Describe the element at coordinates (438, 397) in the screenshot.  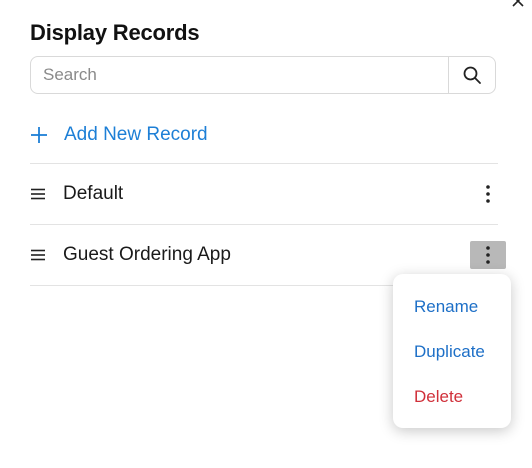
I see `delete-menu-item: Delete` at that location.